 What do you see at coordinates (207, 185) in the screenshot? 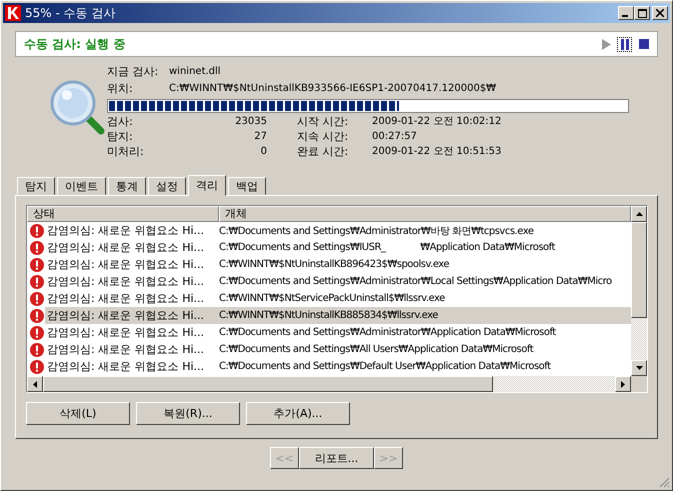
I see `tab: 격리` at bounding box center [207, 185].